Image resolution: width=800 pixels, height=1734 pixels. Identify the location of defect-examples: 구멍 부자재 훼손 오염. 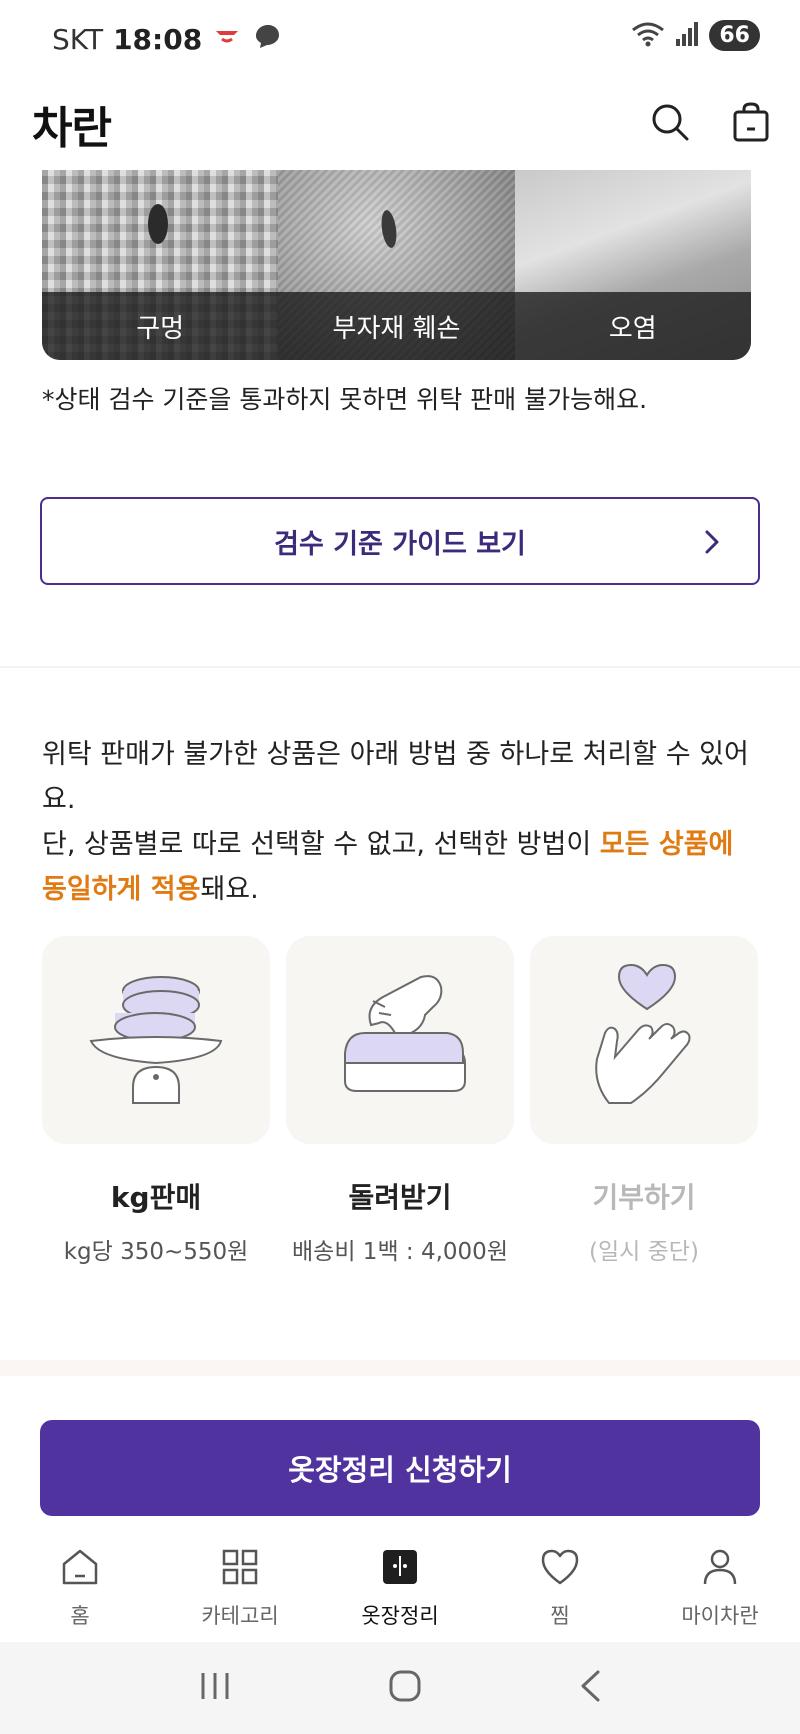
(396, 265).